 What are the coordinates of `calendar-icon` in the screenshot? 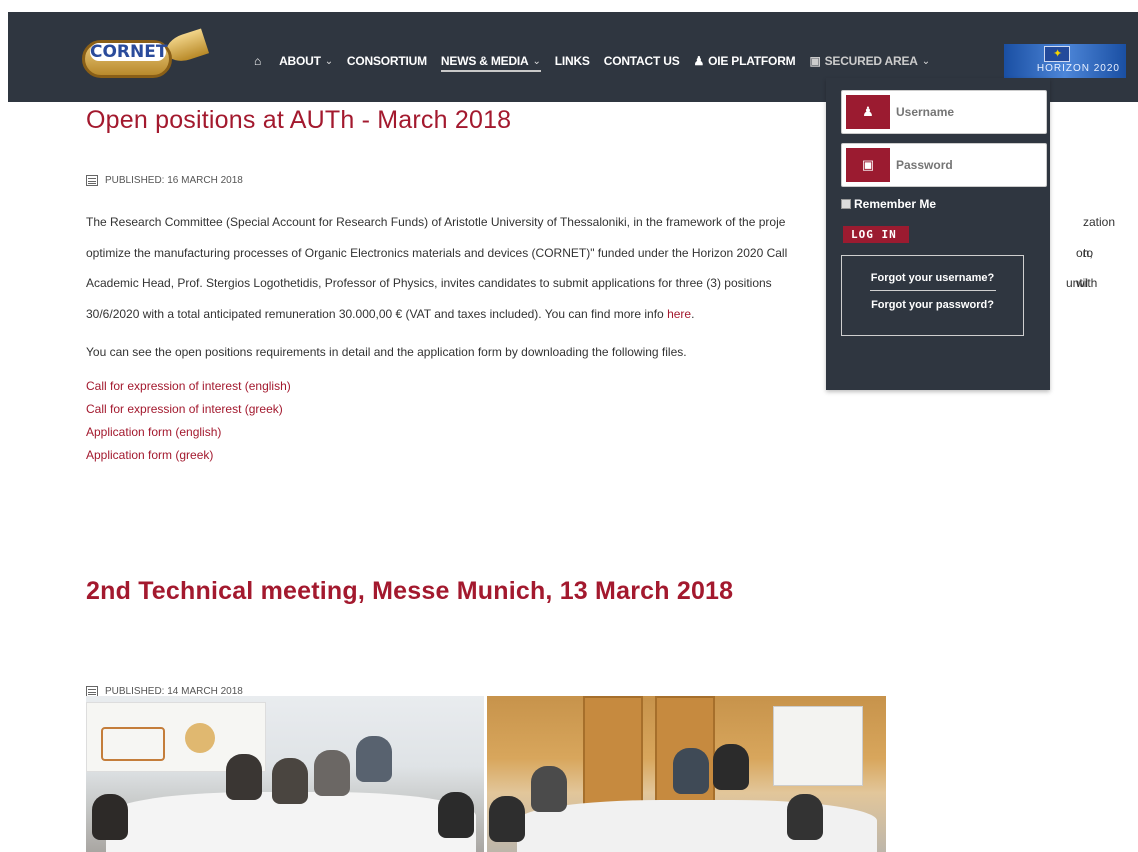 It's located at (92, 180).